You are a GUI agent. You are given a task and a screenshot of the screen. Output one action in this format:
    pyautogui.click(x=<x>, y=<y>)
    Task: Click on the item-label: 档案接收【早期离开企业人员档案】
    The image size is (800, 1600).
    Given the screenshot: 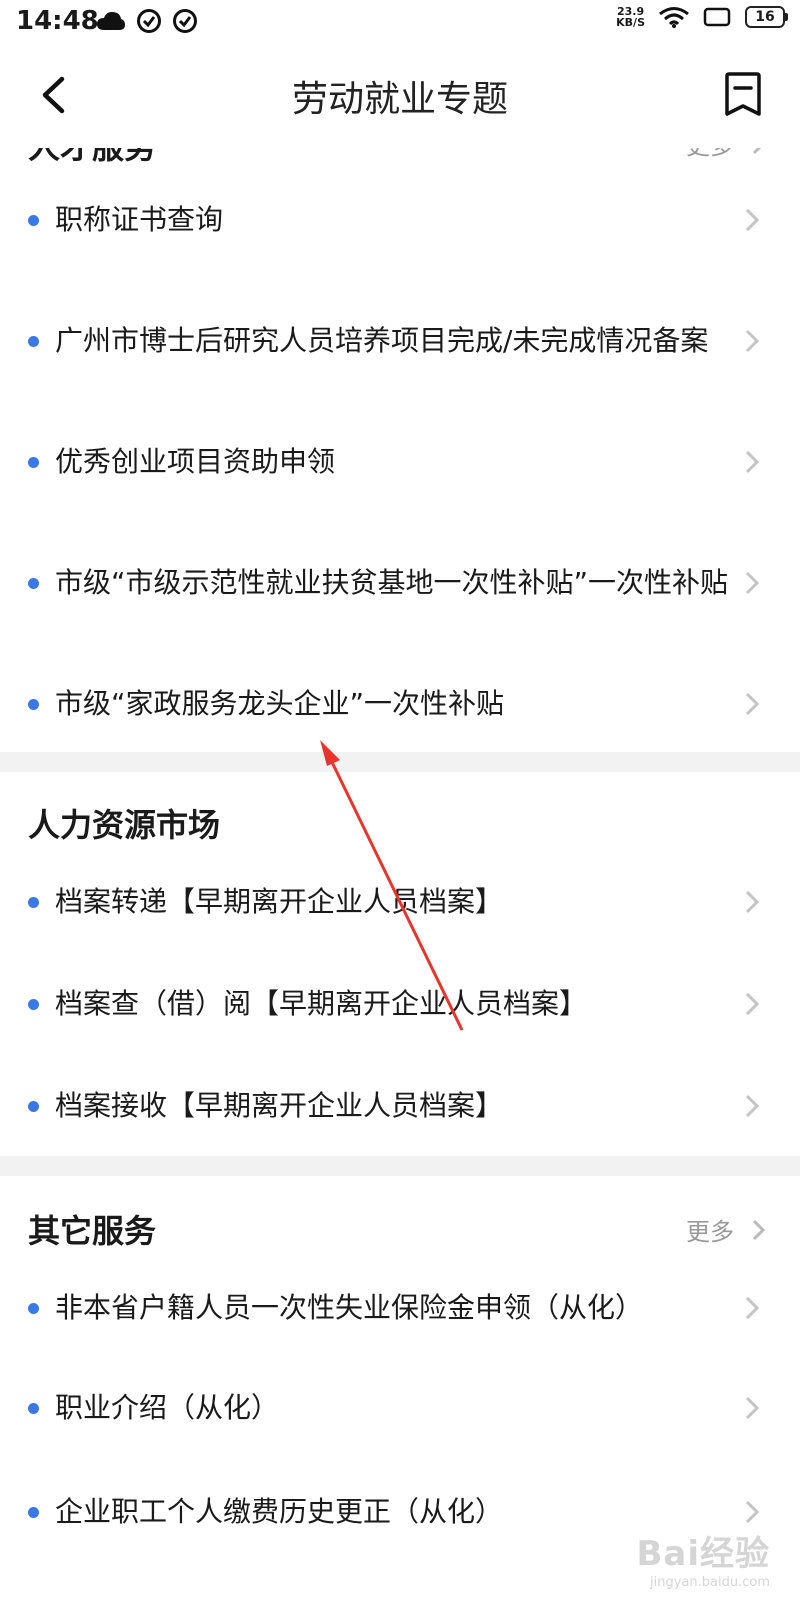 What is the action you would take?
    pyautogui.click(x=279, y=1105)
    